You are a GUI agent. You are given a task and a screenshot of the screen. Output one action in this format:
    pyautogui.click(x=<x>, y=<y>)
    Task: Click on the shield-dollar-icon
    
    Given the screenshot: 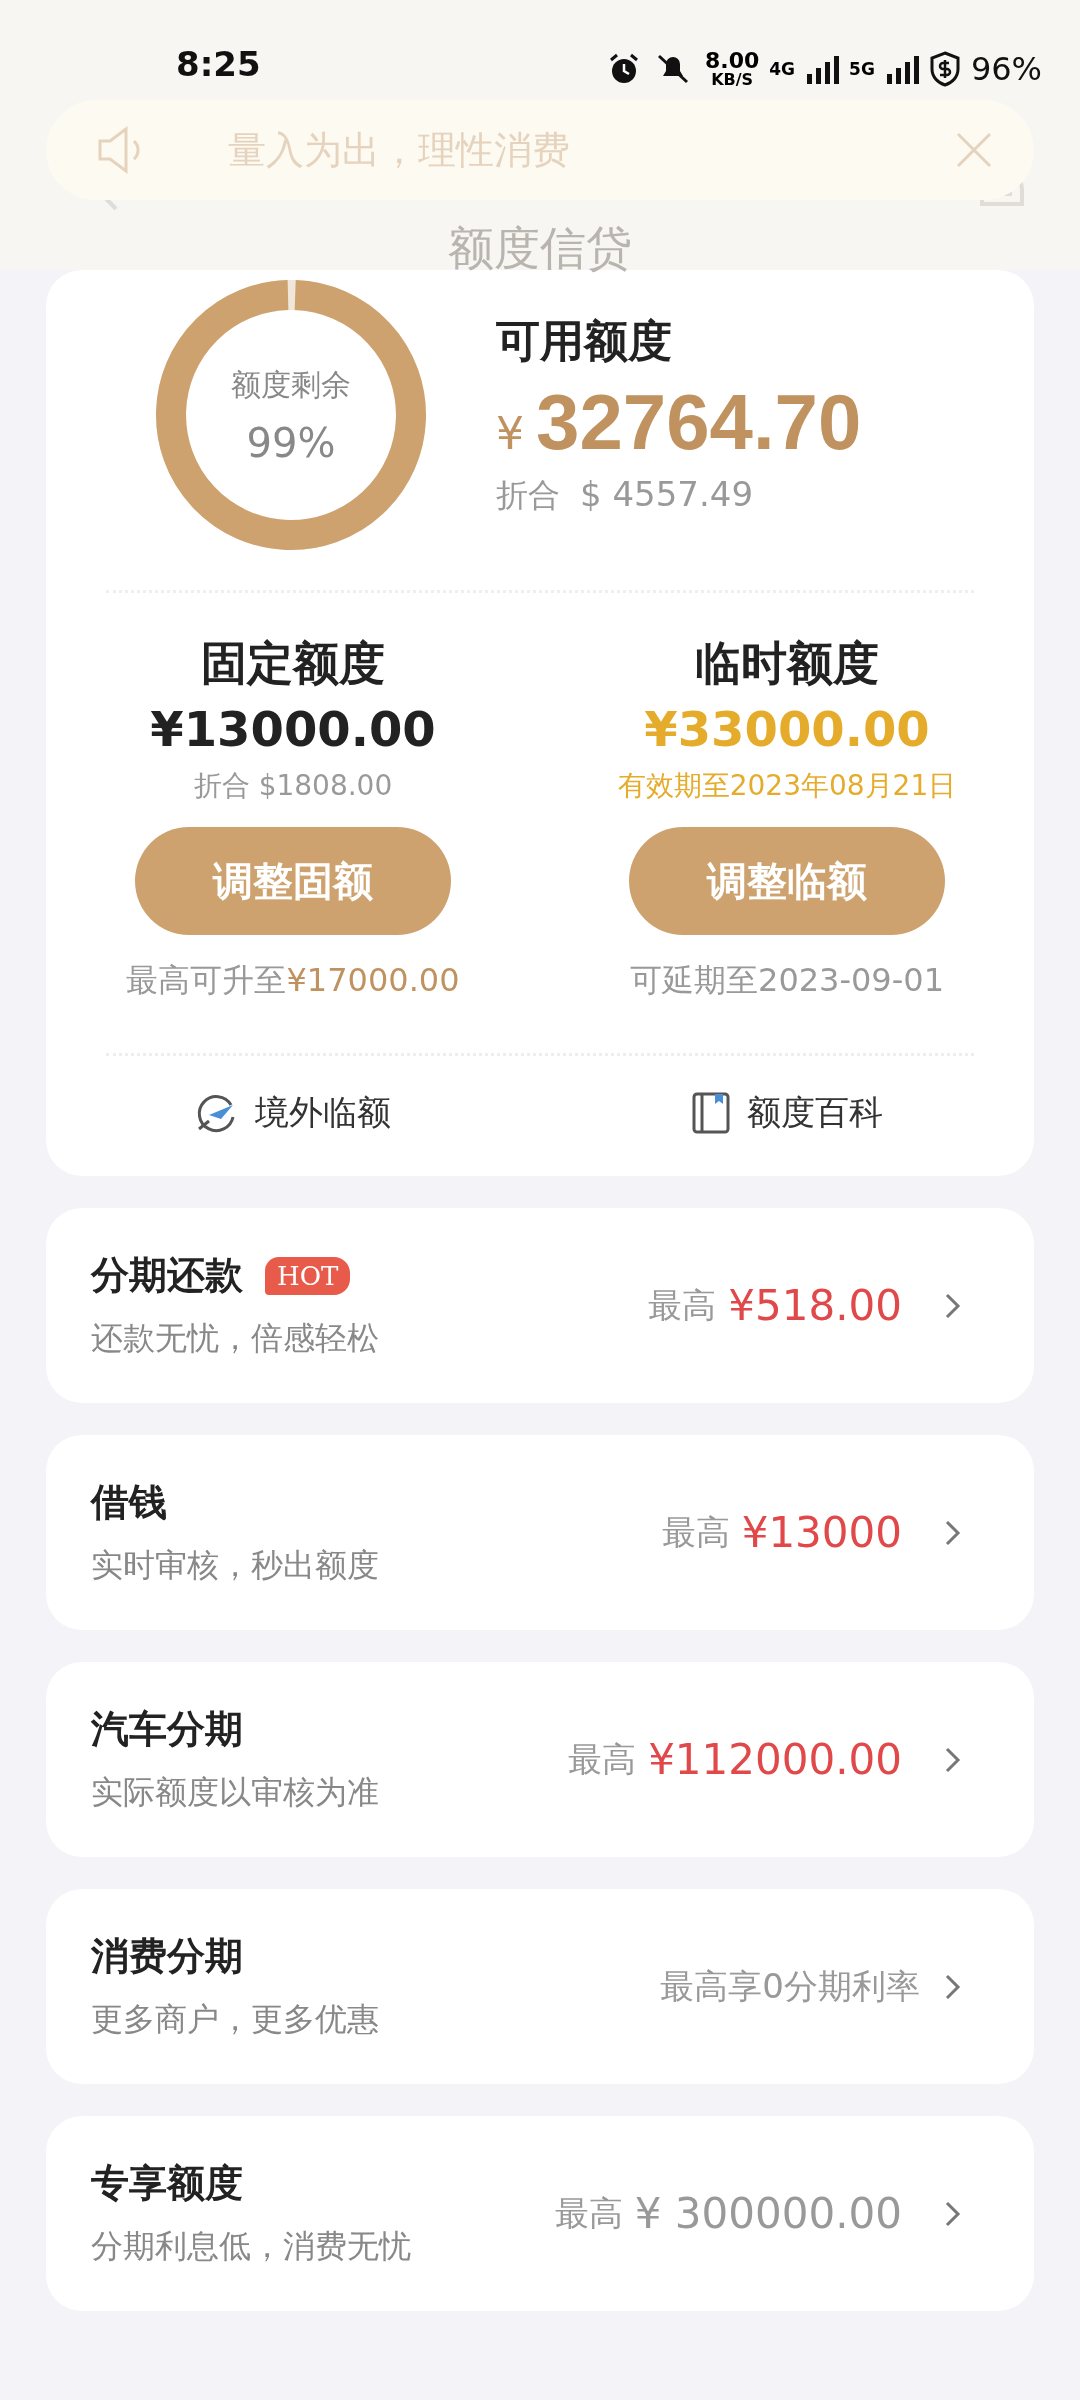 What is the action you would take?
    pyautogui.click(x=944, y=69)
    